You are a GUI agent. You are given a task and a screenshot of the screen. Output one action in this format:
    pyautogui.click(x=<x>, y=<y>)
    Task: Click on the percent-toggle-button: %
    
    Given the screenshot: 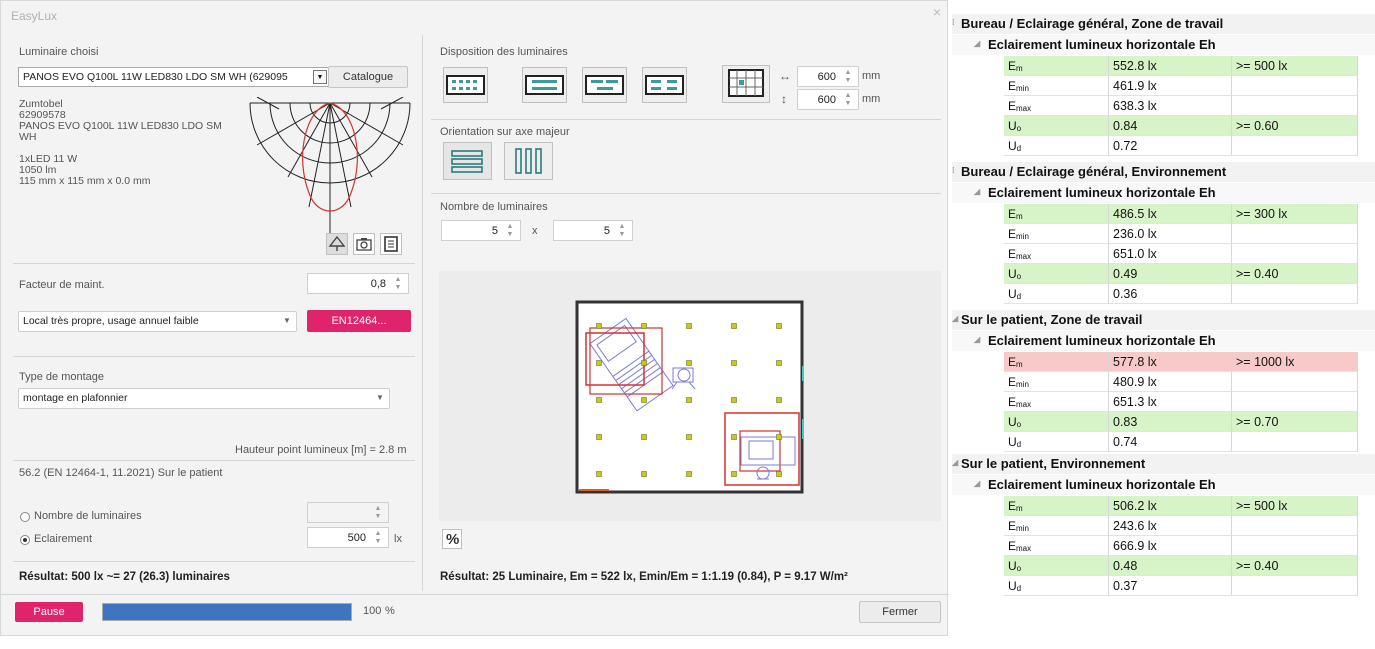 What is the action you would take?
    pyautogui.click(x=452, y=539)
    